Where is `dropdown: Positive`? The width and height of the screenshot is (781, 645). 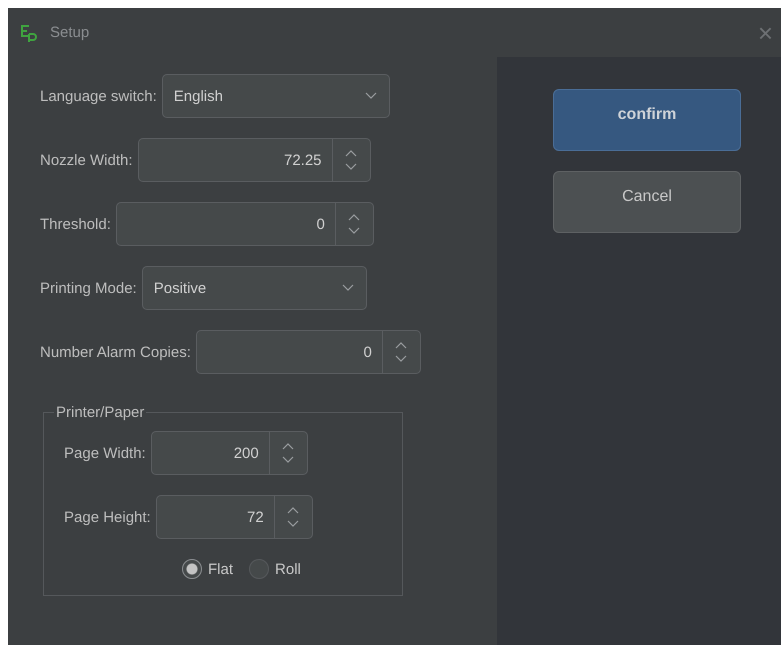
dropdown: Positive is located at coordinates (254, 288).